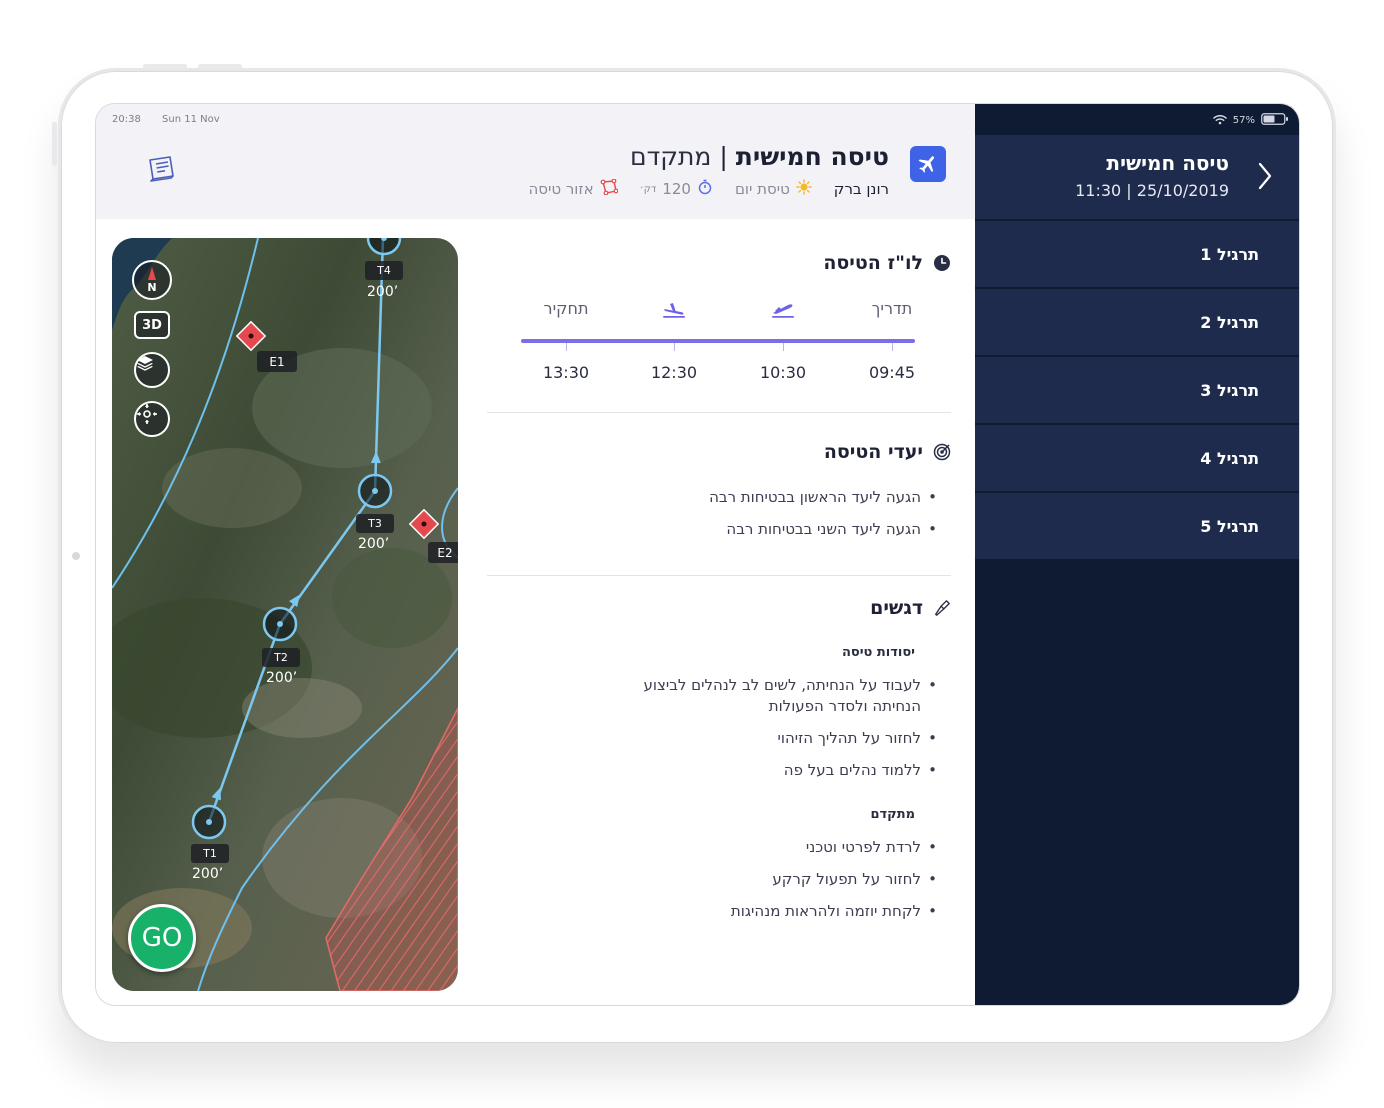  I want to click on goals-heading: יעדי הטיסה, so click(887, 452).